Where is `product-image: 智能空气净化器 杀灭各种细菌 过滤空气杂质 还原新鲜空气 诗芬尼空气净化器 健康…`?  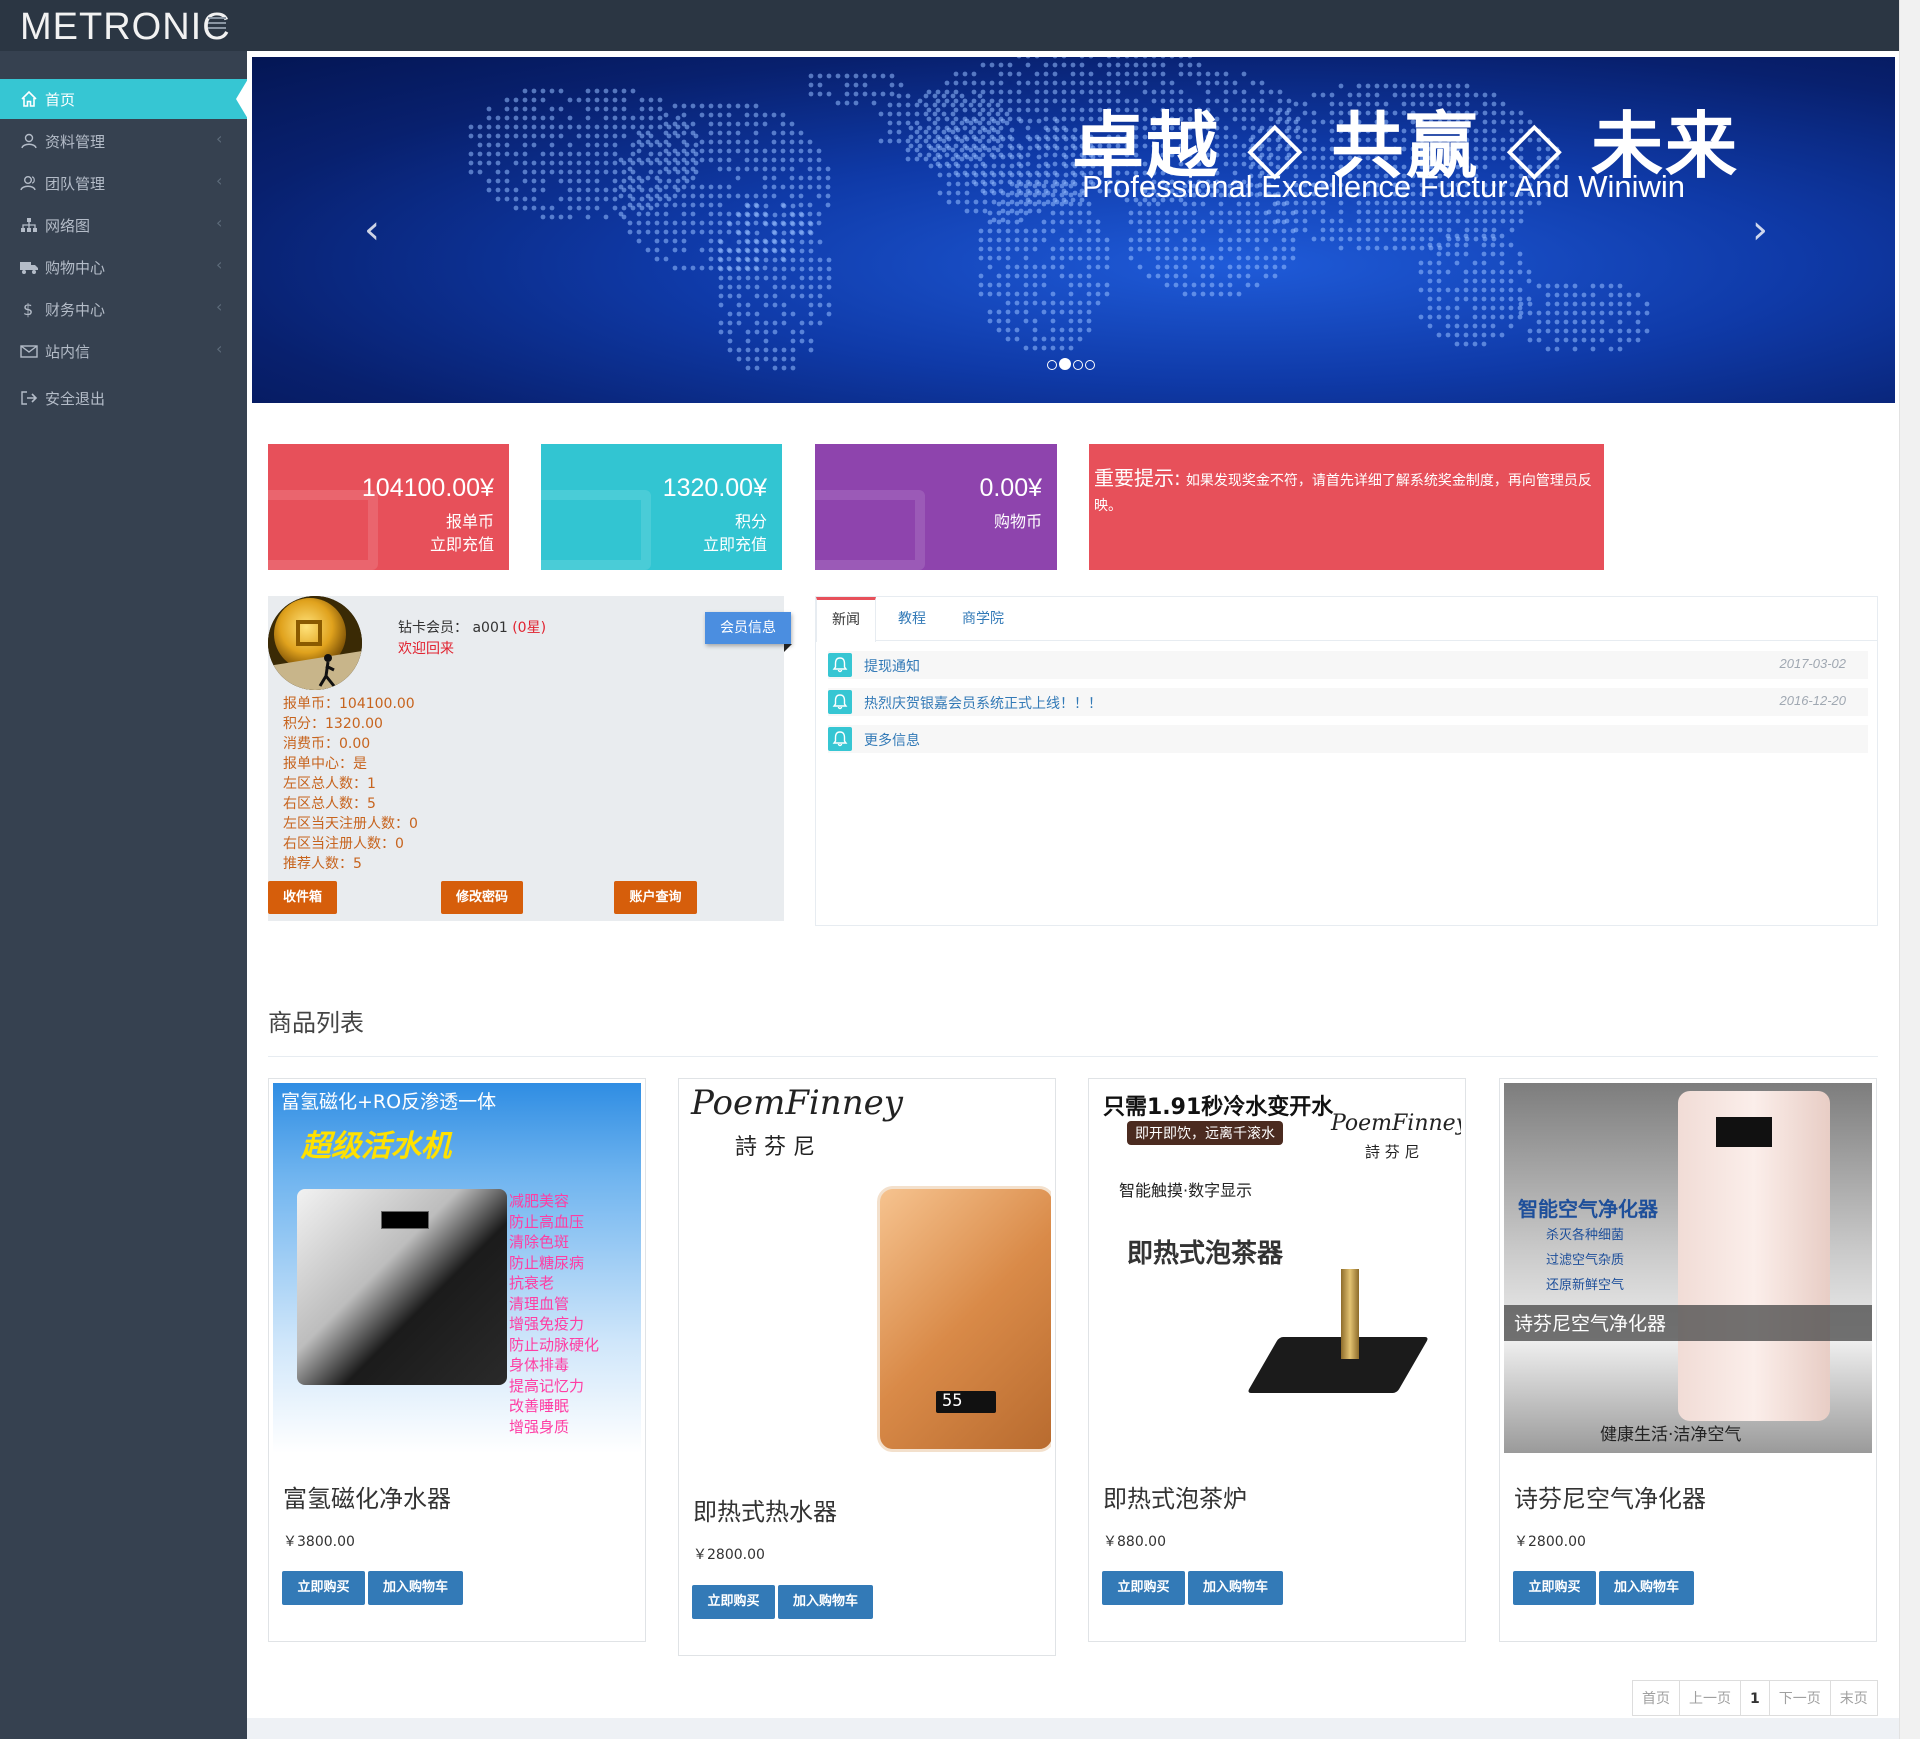 product-image: 智能空气净化器 杀灭各种细菌 过滤空气杂质 还原新鲜空气 诗芬尼空气净化器 健康… is located at coordinates (1688, 1268).